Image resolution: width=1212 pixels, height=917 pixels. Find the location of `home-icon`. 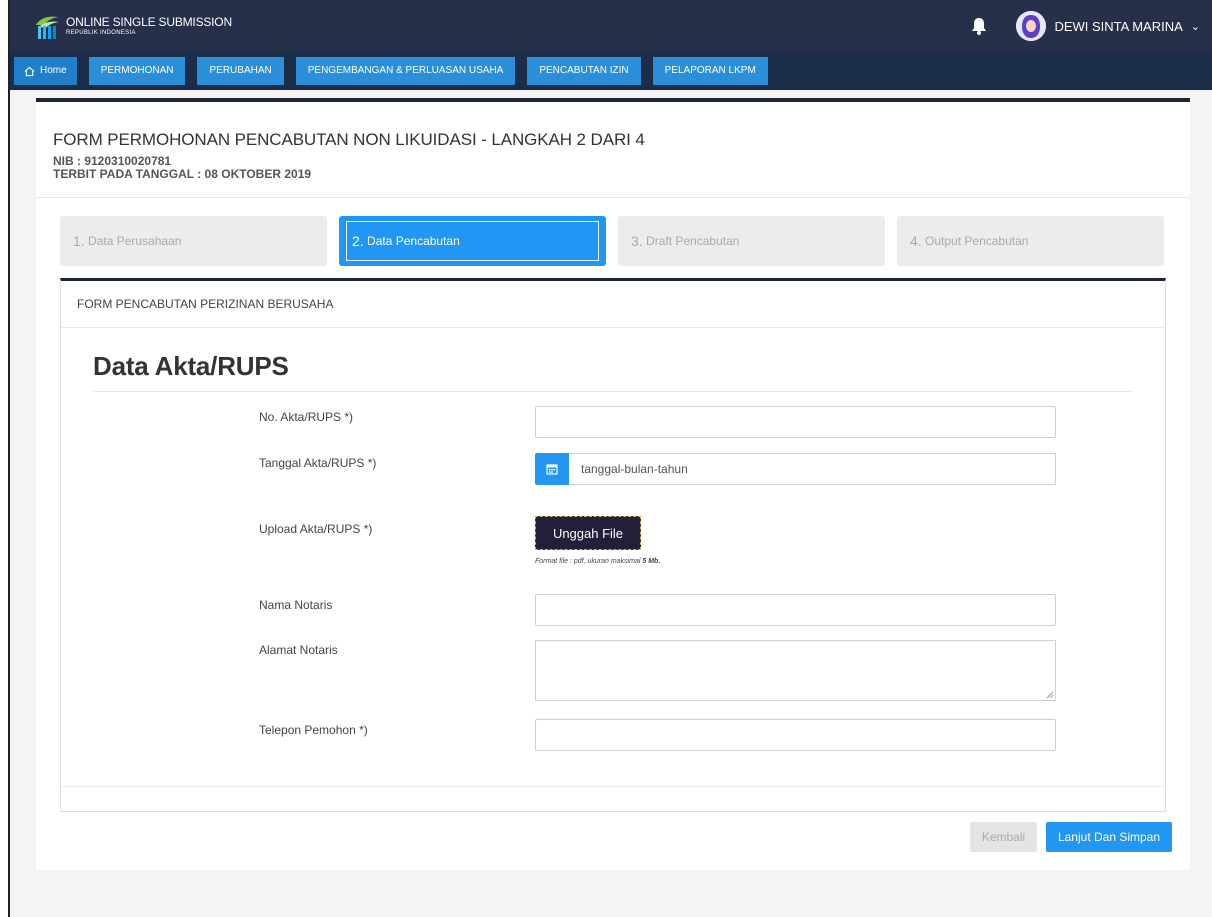

home-icon is located at coordinates (29, 71).